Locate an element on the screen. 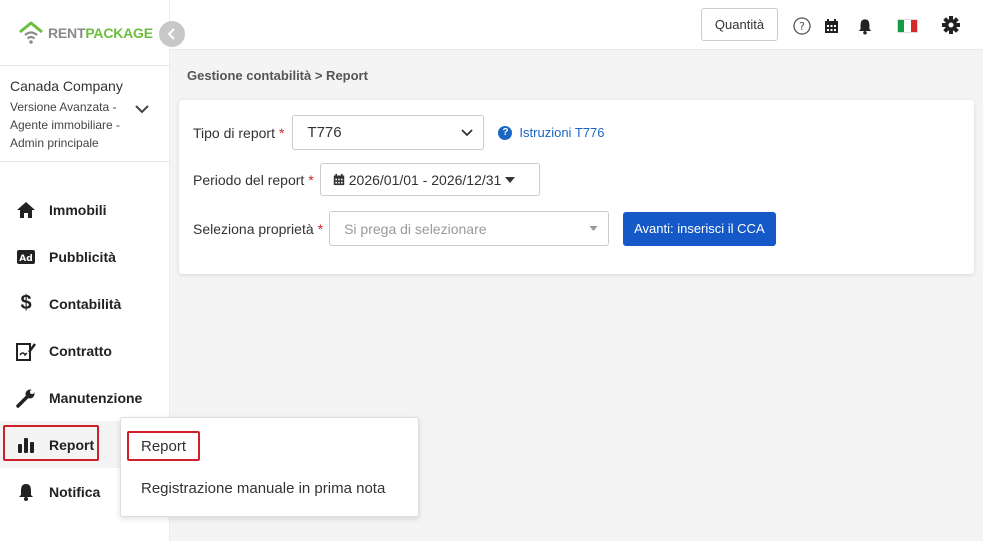 This screenshot has width=983, height=541. sidebar-item-label: Contratto is located at coordinates (80, 350).